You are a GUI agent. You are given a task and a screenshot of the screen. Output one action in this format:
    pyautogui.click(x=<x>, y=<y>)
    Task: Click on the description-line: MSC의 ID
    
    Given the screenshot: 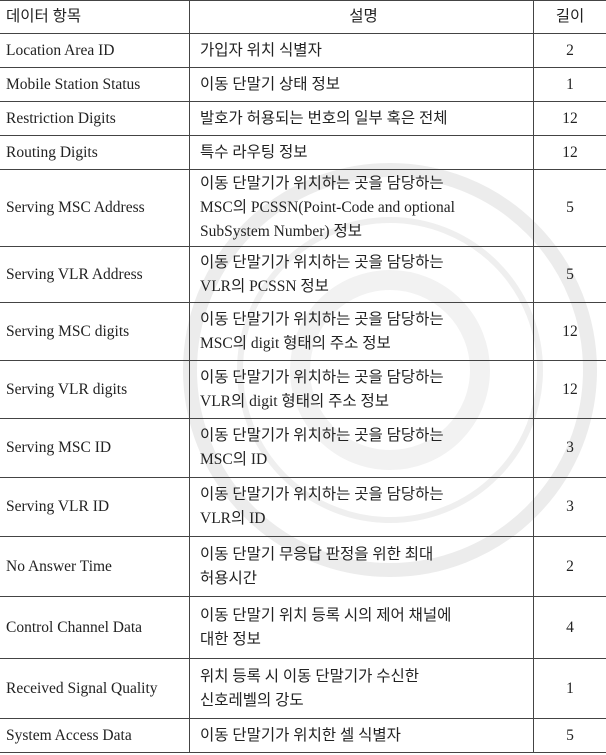 What is the action you would take?
    pyautogui.click(x=234, y=459)
    